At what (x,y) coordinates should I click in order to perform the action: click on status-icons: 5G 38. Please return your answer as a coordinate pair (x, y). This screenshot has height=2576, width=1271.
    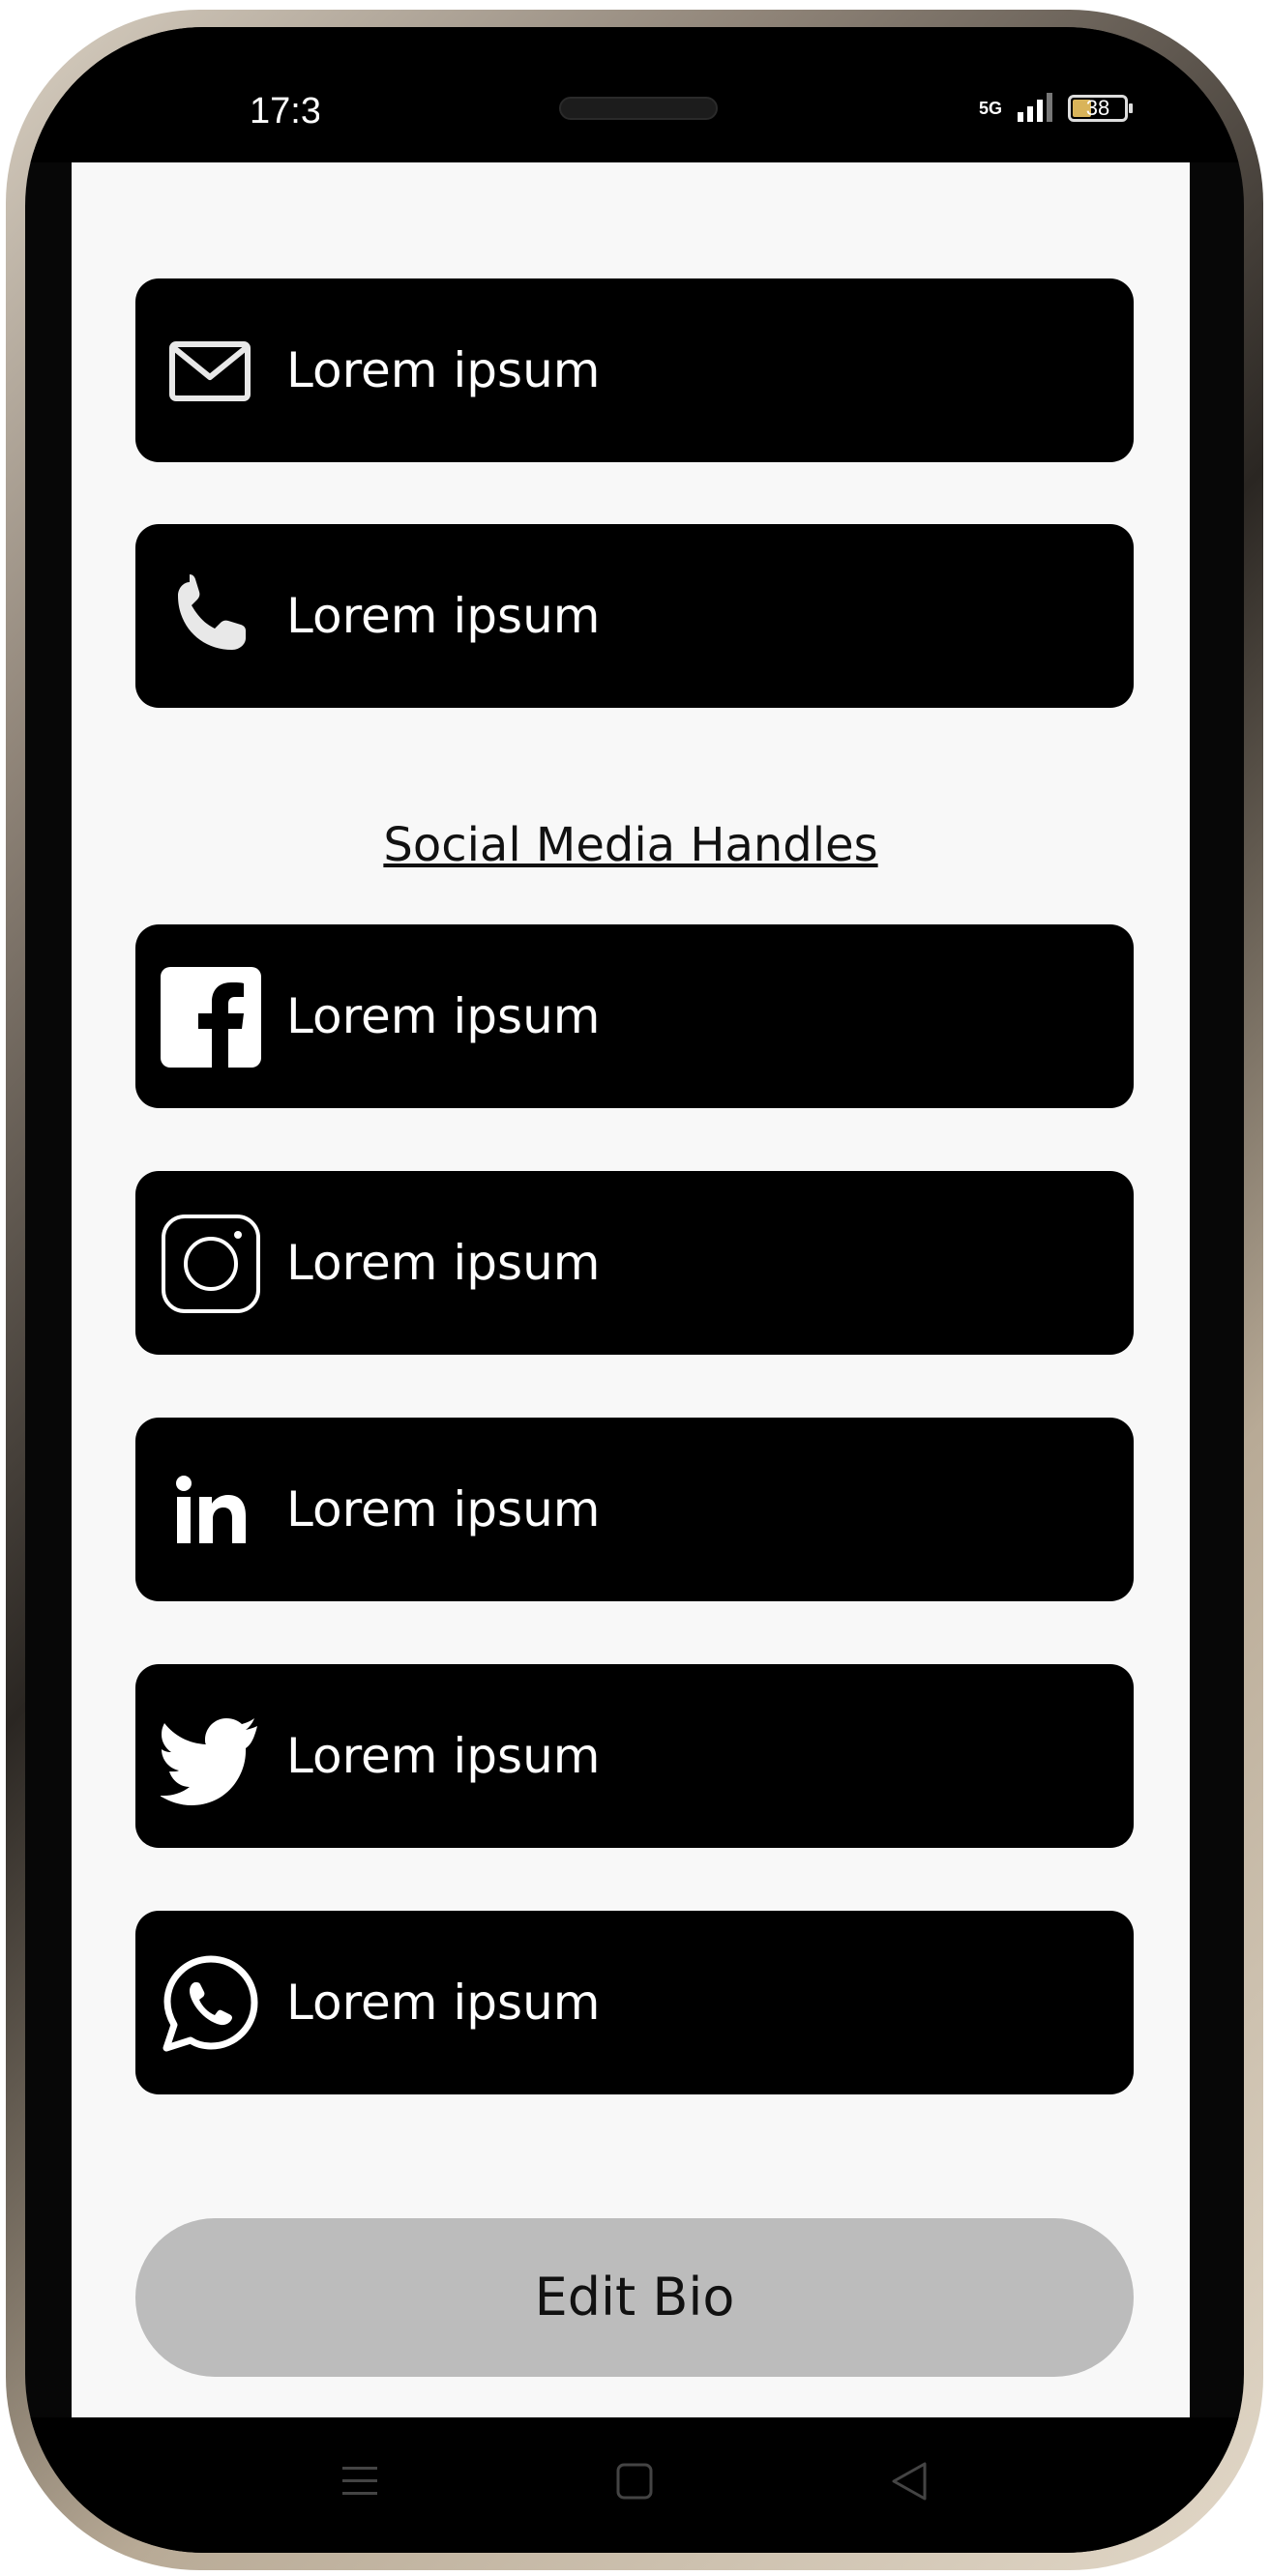
    Looking at the image, I should click on (1055, 108).